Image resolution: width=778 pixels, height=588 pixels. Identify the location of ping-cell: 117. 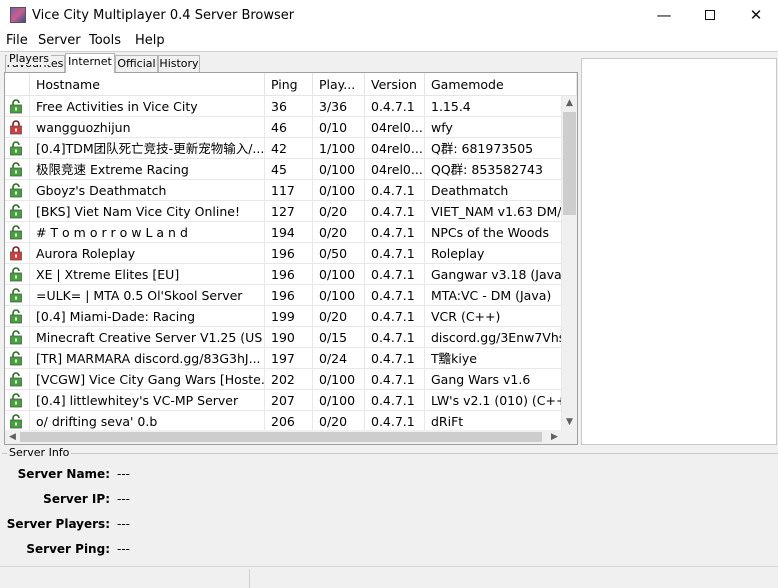
(289, 190).